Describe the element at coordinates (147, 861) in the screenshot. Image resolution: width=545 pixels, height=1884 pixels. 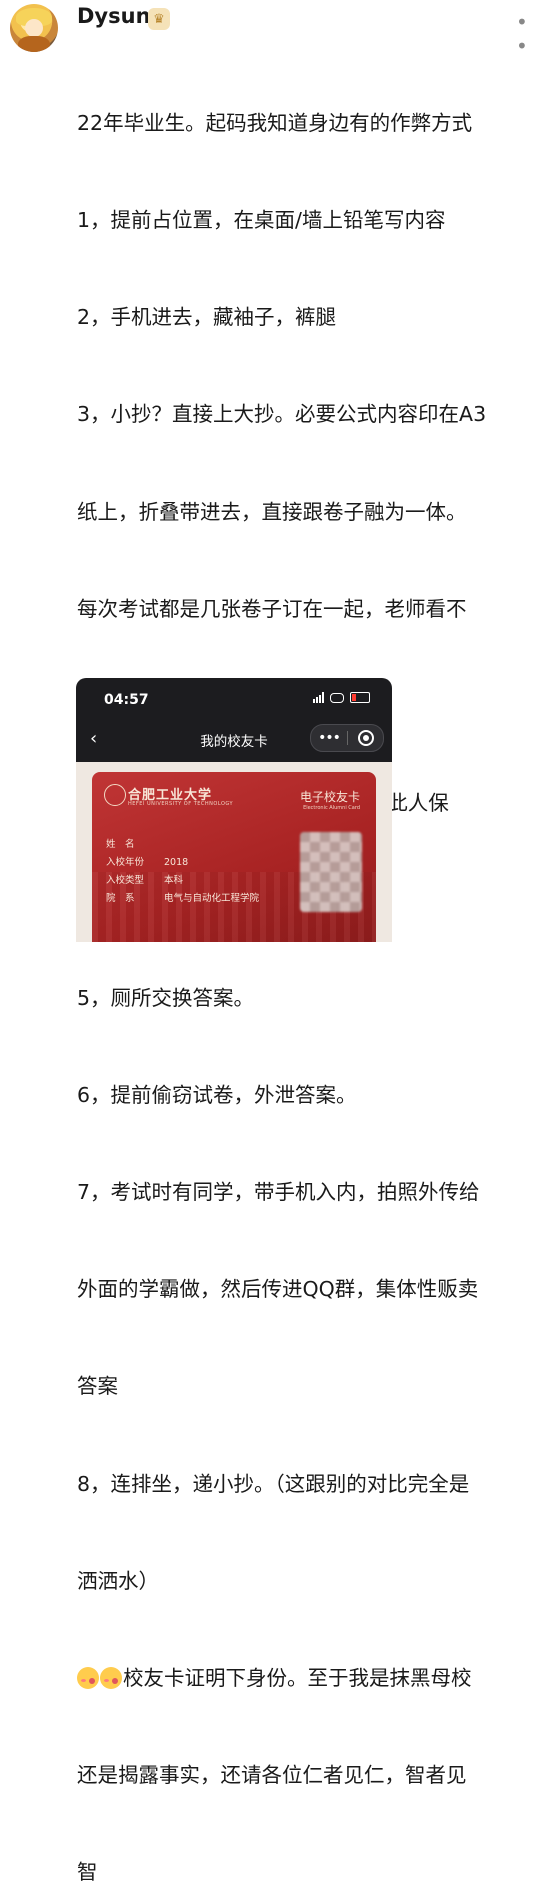
I see `card-field-year: 入校年份 2018` at that location.